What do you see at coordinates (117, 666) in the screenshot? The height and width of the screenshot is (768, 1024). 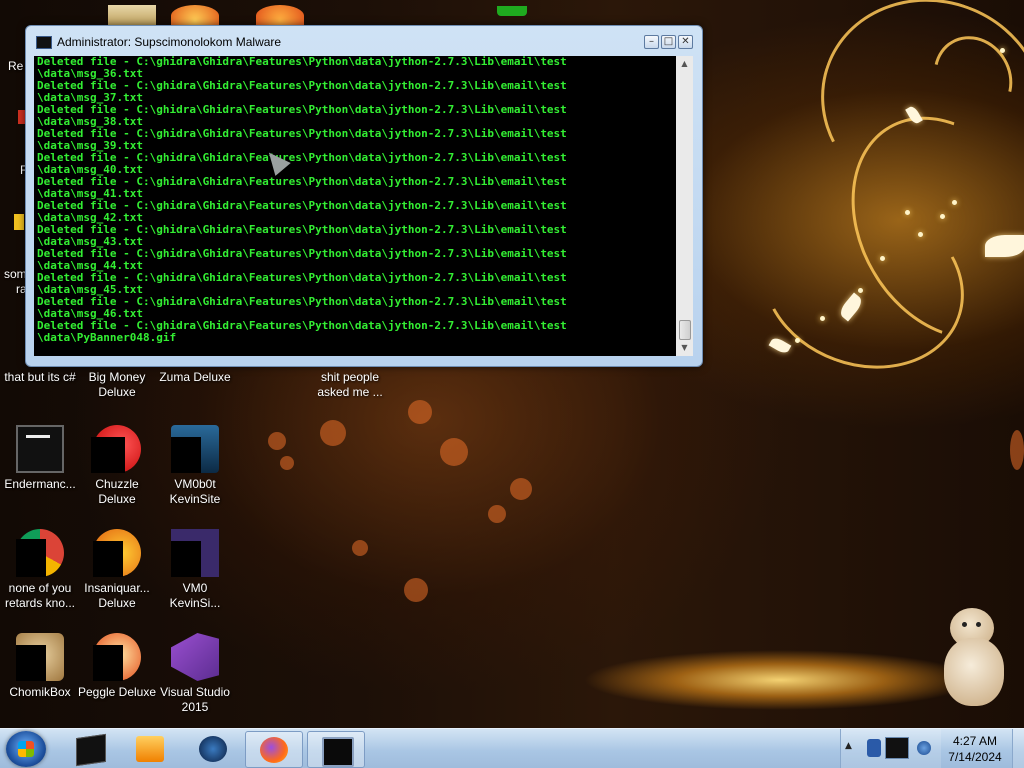 I see `desktop-icon-peggle-deluxe: Peggle Deluxe` at bounding box center [117, 666].